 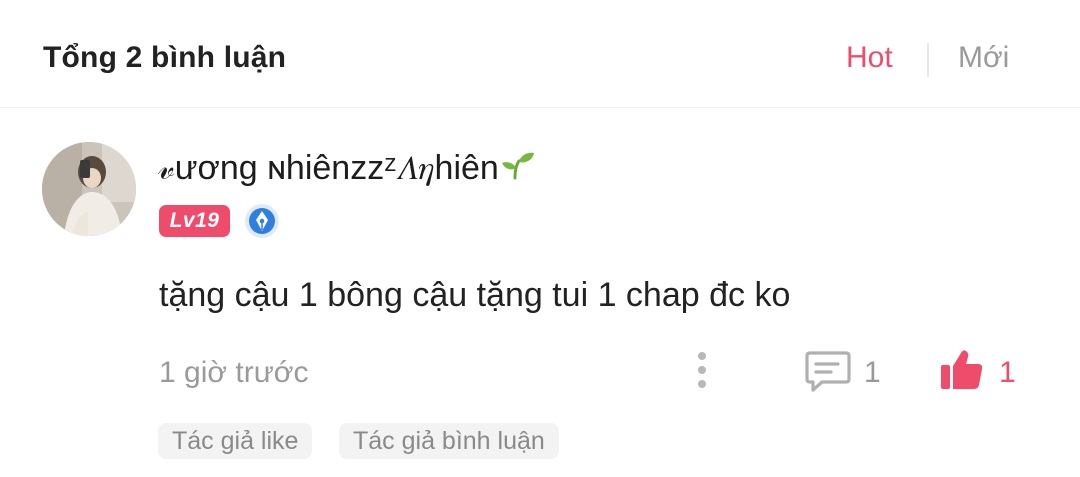 What do you see at coordinates (869, 58) in the screenshot?
I see `sort-hot-tab: Hot` at bounding box center [869, 58].